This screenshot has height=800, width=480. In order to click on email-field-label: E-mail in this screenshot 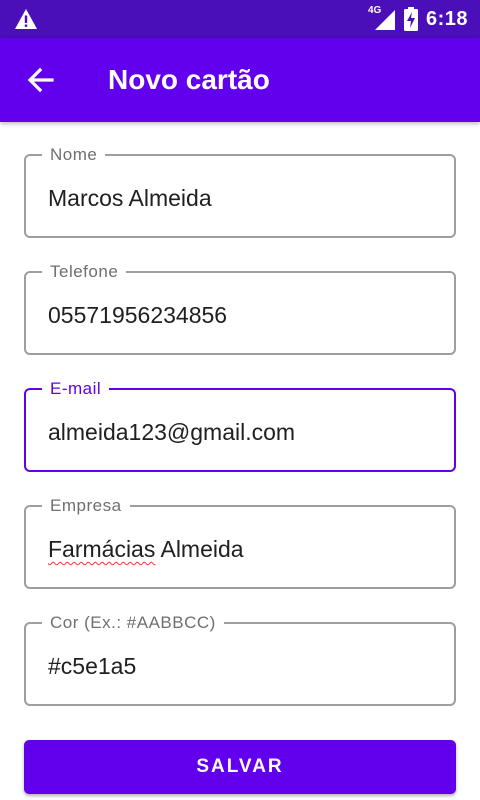, I will do `click(76, 389)`.